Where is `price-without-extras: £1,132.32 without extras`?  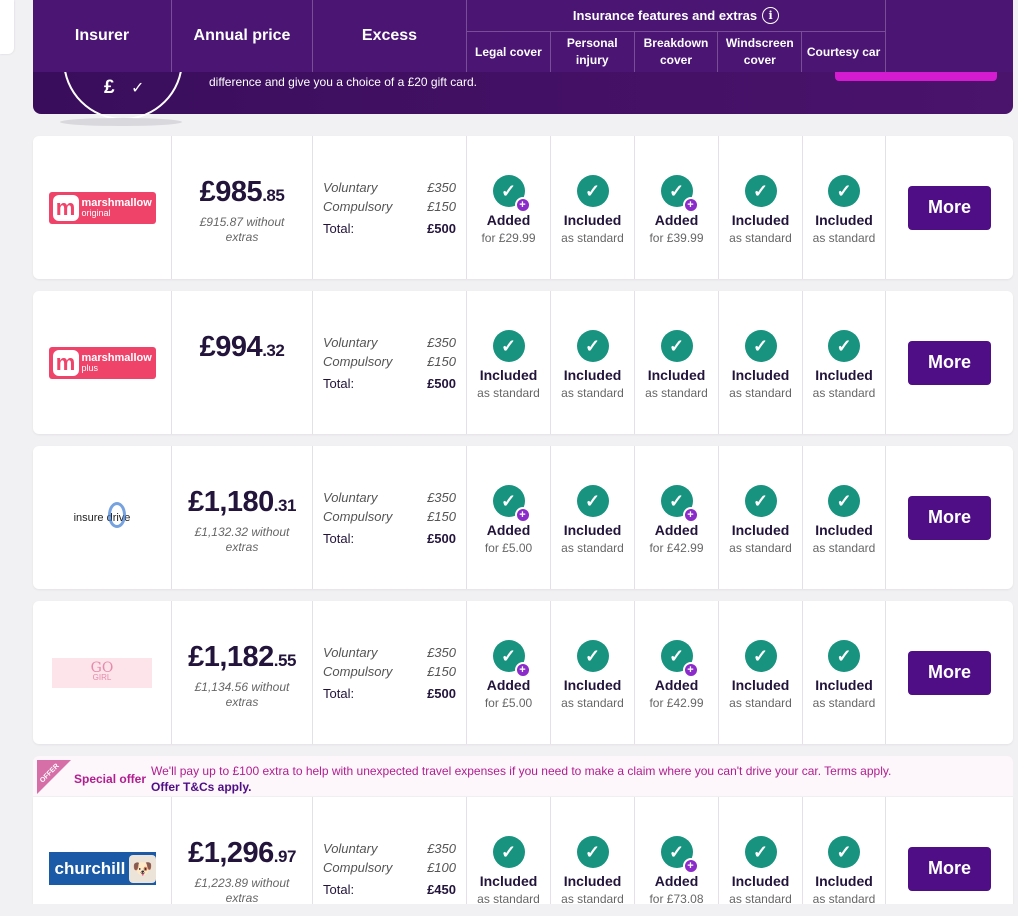 price-without-extras: £1,132.32 without extras is located at coordinates (242, 539).